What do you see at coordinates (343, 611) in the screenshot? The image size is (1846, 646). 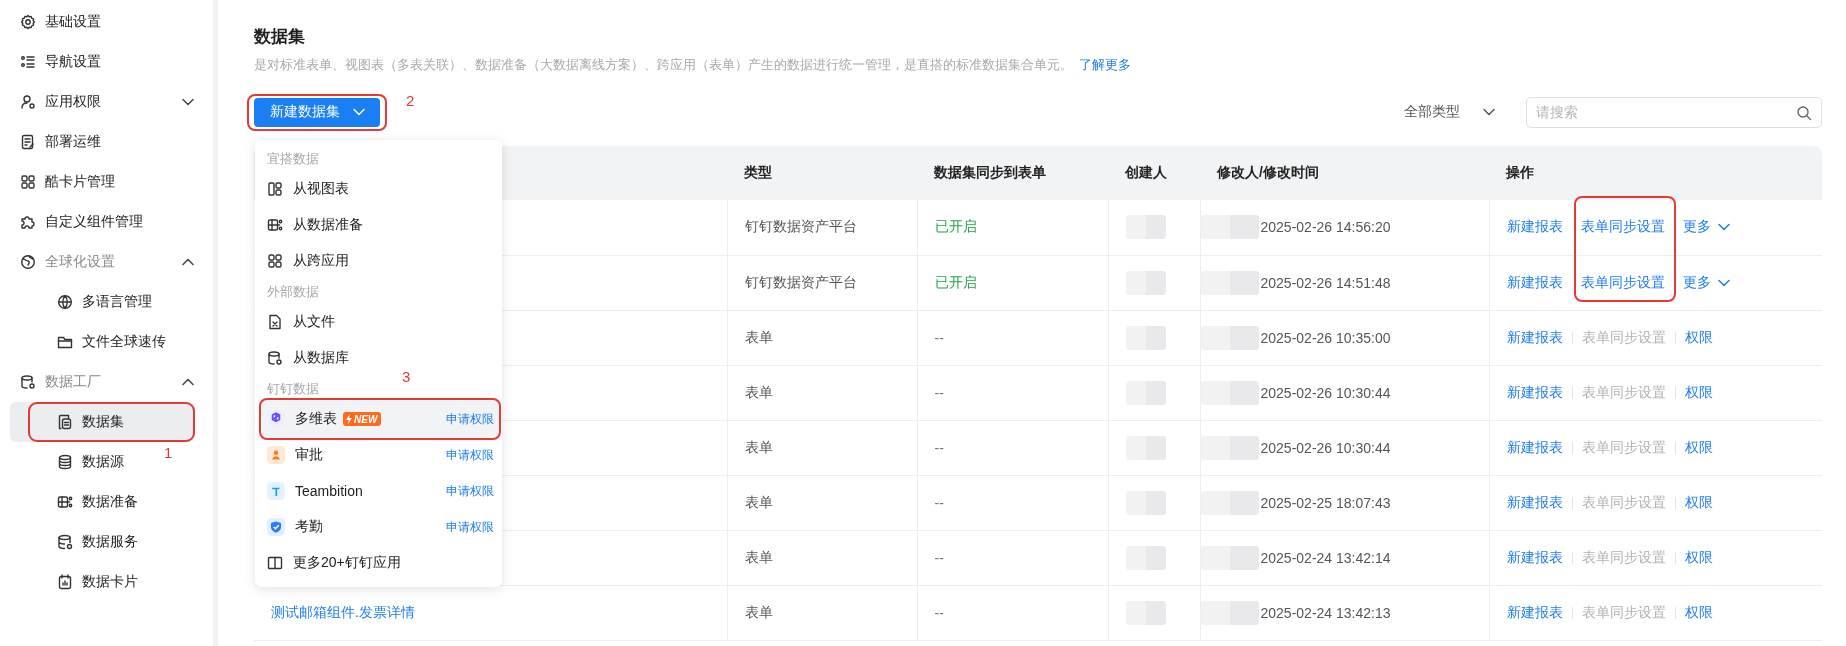 I see `dataset-name-link: 测试邮箱组件.发票详情` at bounding box center [343, 611].